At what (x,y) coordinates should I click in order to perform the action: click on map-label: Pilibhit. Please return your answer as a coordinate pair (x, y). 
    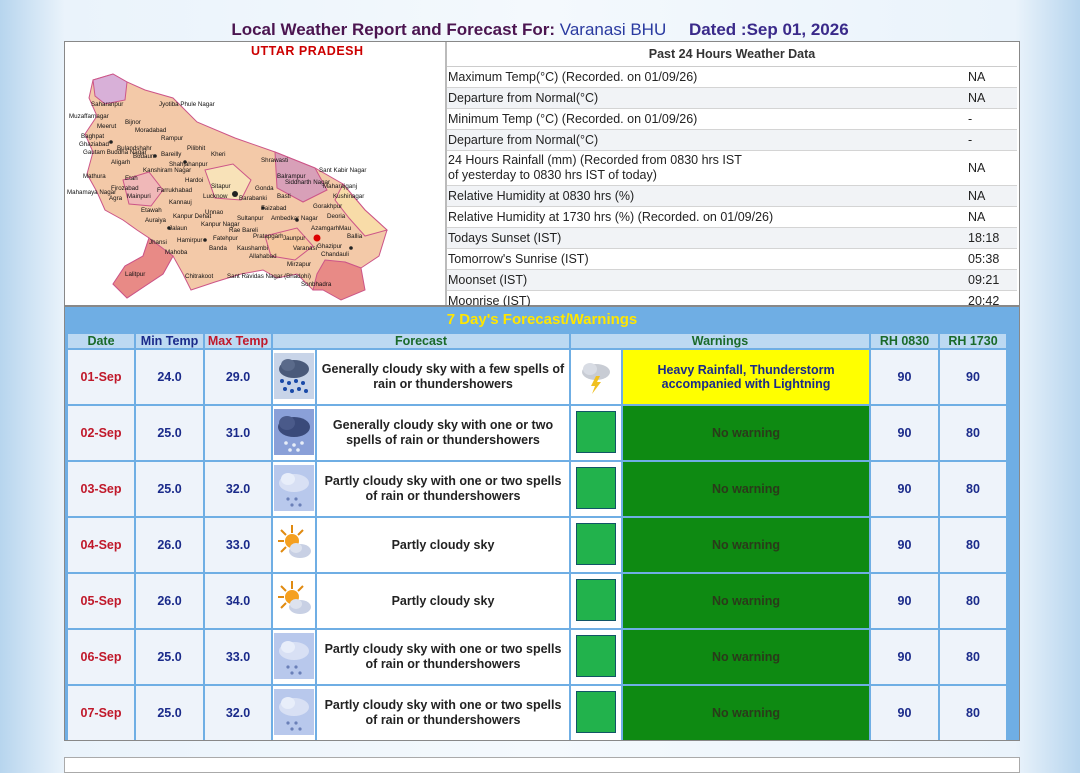
    Looking at the image, I should click on (196, 148).